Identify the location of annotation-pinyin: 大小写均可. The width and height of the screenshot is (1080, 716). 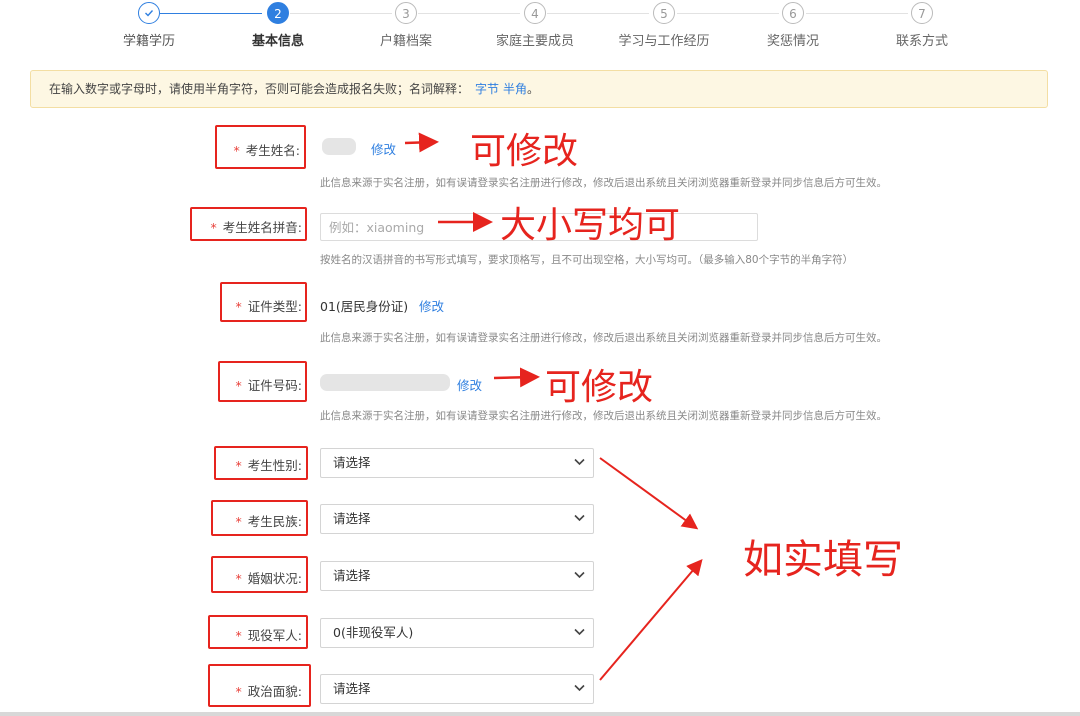
(590, 225).